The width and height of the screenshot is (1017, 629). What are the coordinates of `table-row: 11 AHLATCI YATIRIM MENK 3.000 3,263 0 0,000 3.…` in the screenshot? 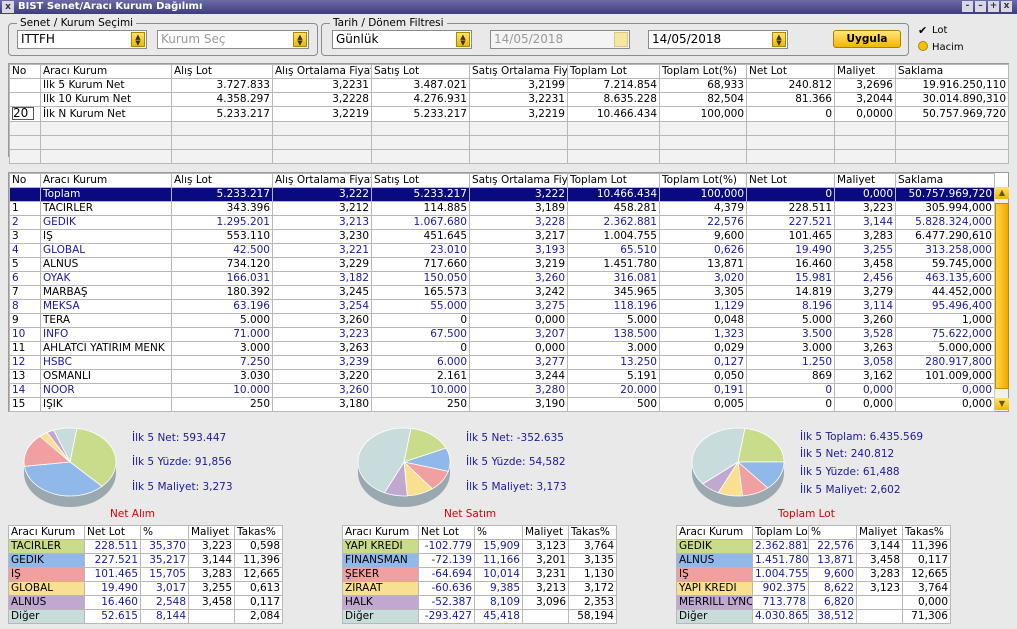 It's located at (502, 348).